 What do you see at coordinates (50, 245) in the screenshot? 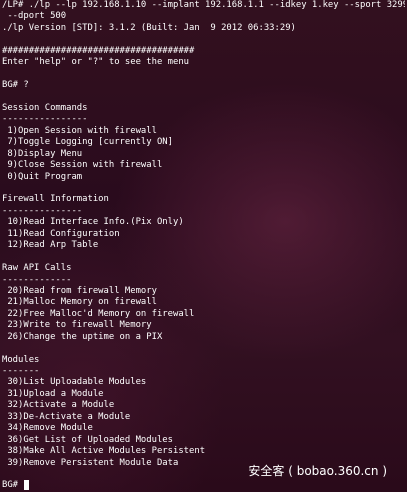
I see `terminal-line: 12)Read Arp Table` at bounding box center [50, 245].